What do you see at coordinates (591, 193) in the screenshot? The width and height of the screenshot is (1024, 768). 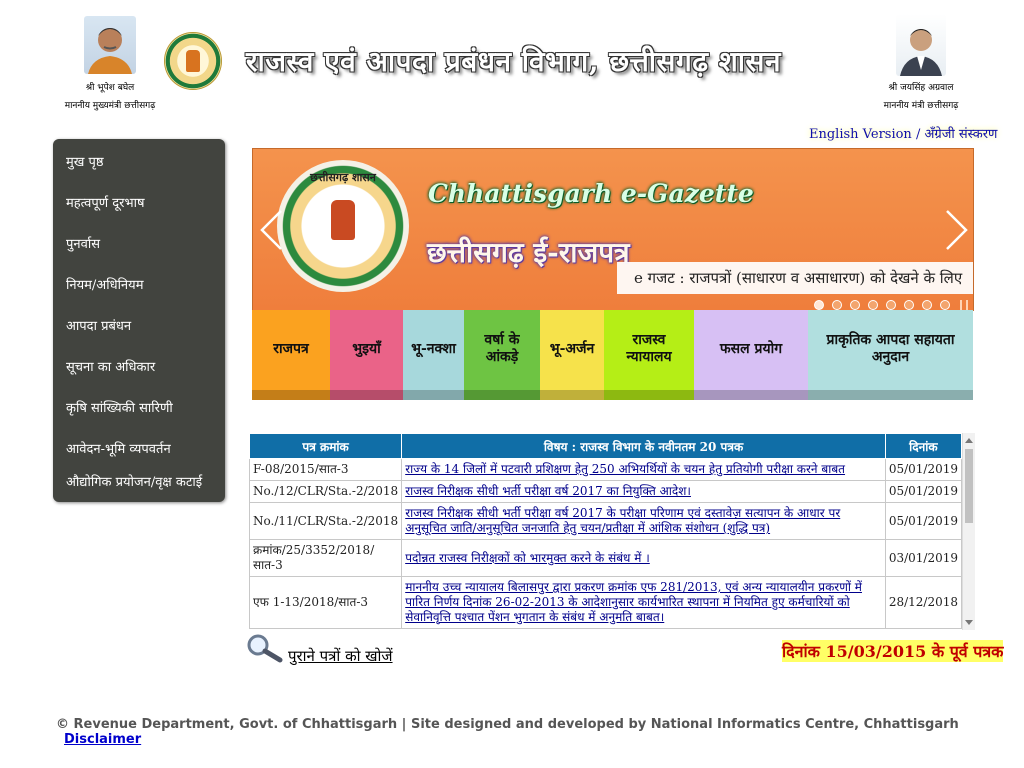 I see `gazette-title-english: Chhattisgarh e-Gazette` at bounding box center [591, 193].